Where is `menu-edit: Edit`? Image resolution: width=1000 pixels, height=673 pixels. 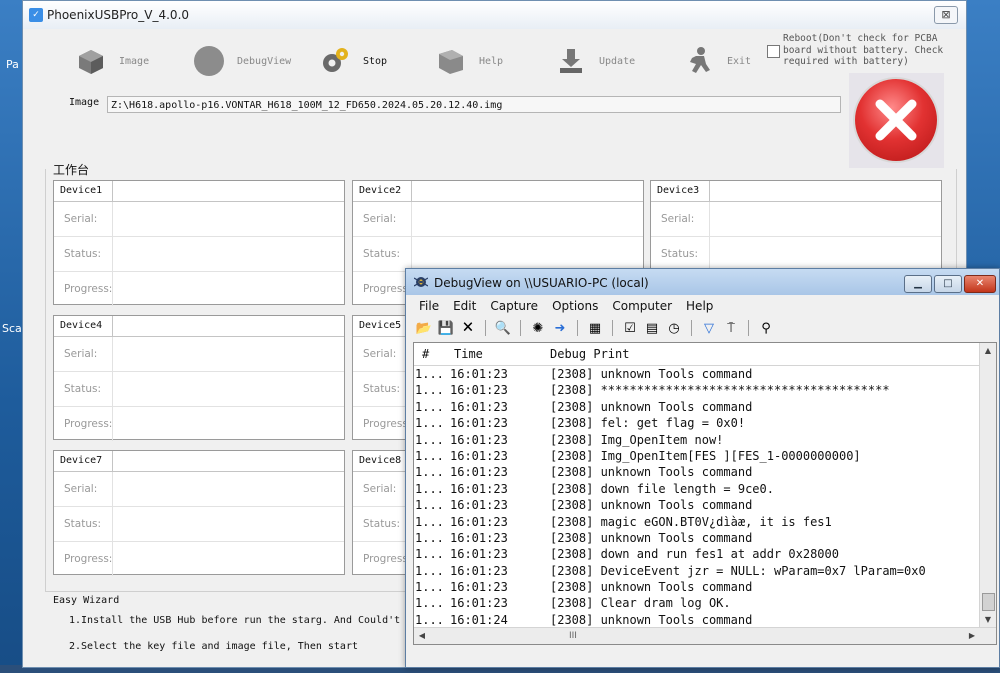
menu-edit: Edit is located at coordinates (464, 306).